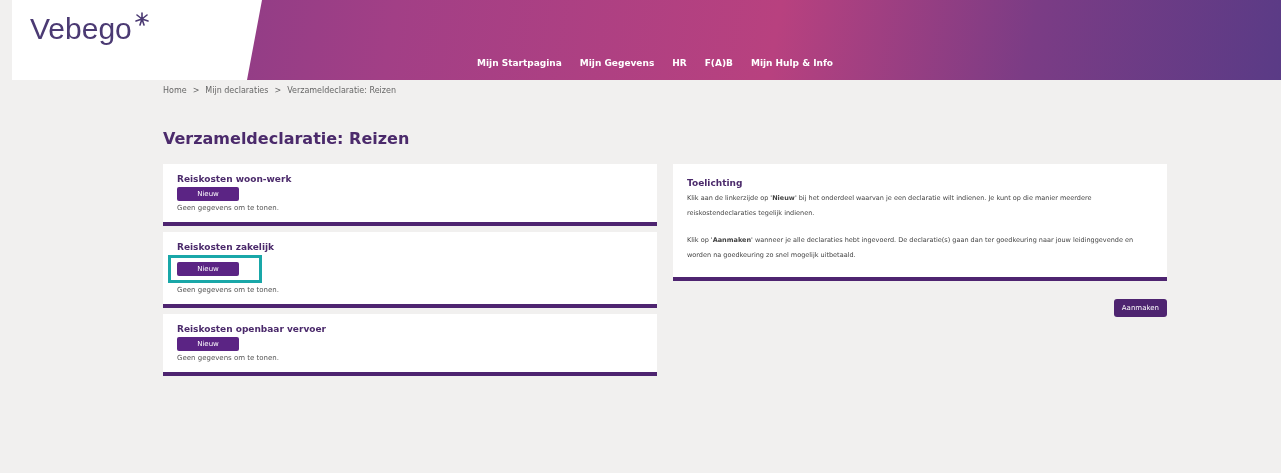  I want to click on sparkle-icon, so click(141, 19).